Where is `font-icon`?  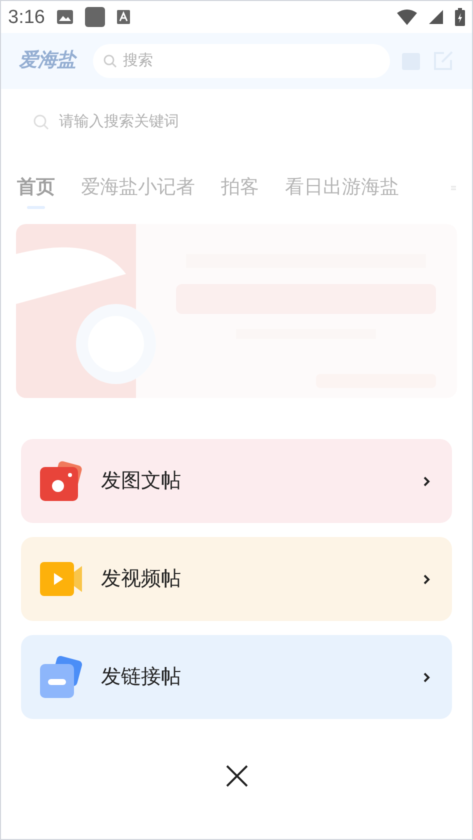 font-icon is located at coordinates (123, 17).